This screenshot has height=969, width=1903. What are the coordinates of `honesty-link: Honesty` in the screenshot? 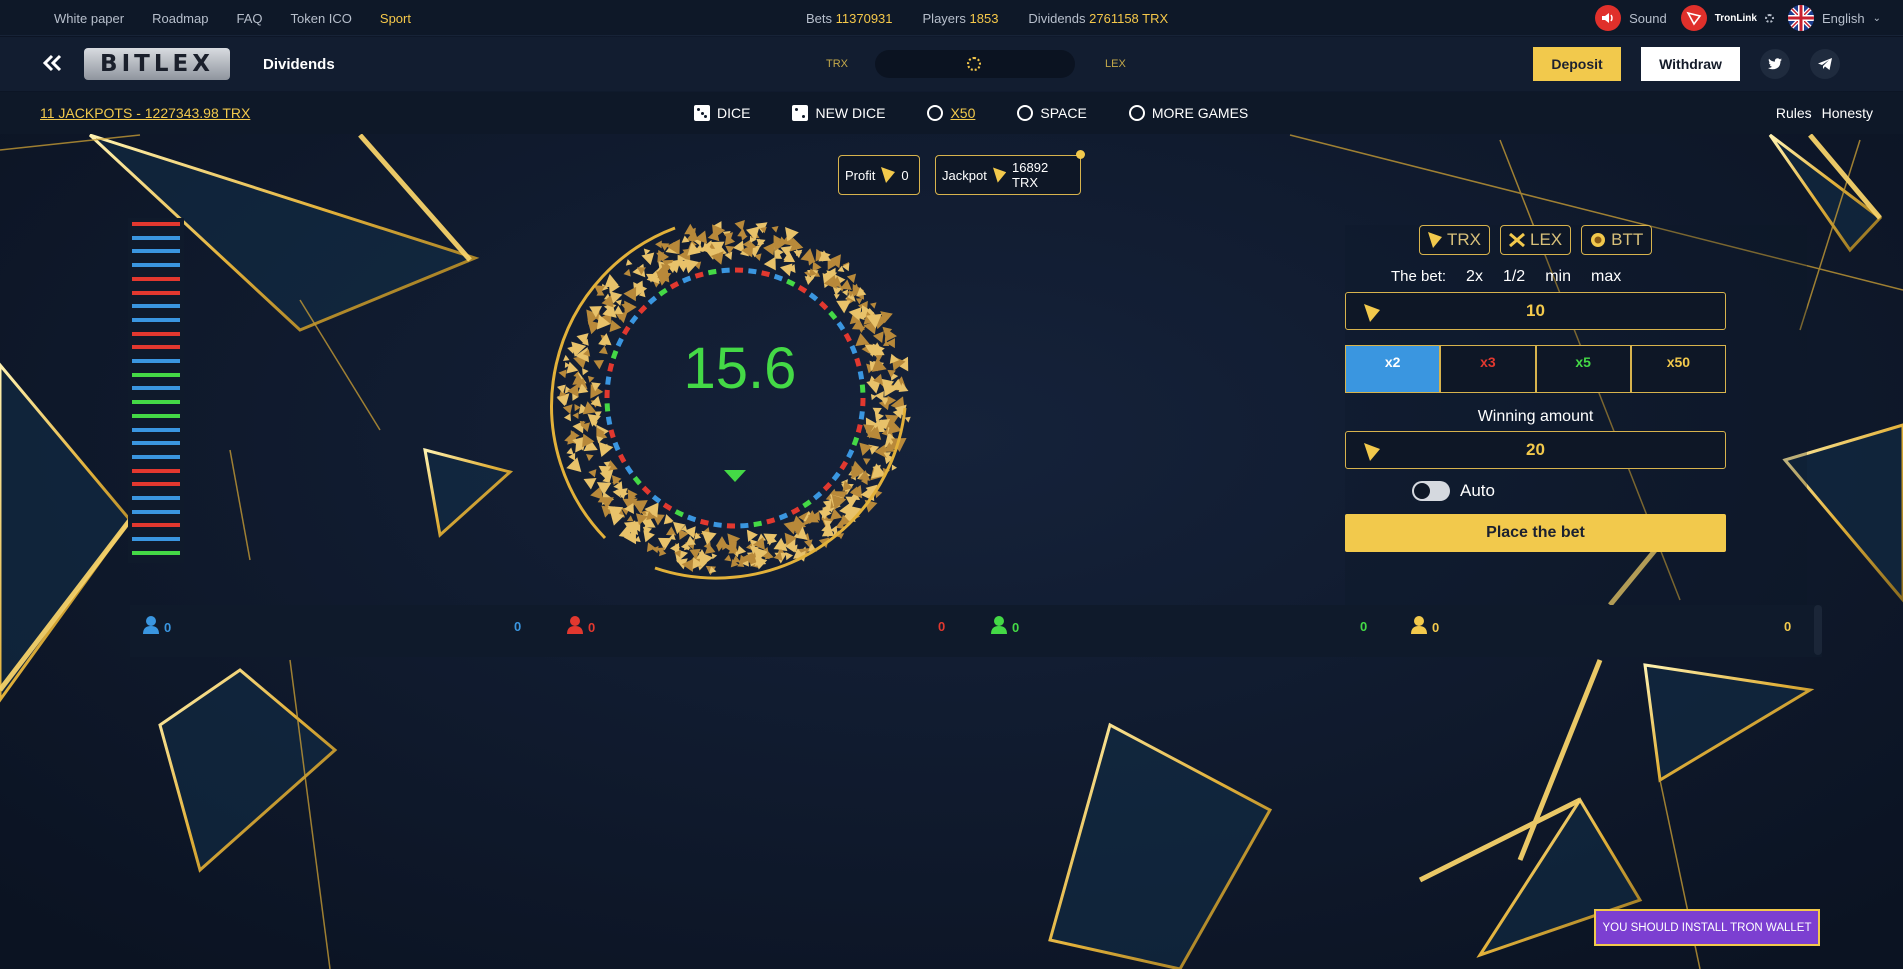 It's located at (1847, 113).